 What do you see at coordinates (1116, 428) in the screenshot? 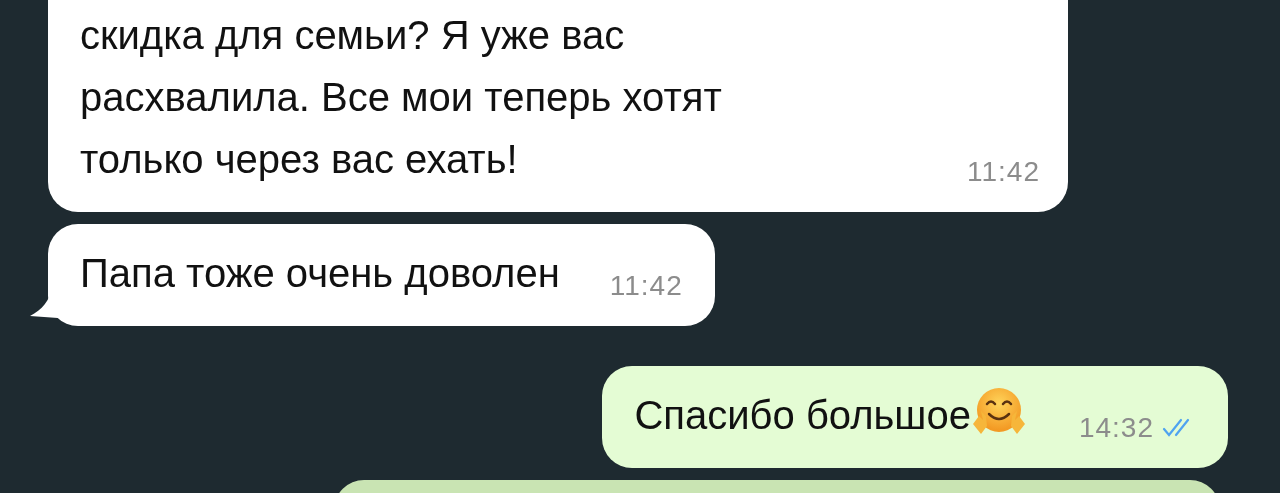
I see `message-time: 14:32` at bounding box center [1116, 428].